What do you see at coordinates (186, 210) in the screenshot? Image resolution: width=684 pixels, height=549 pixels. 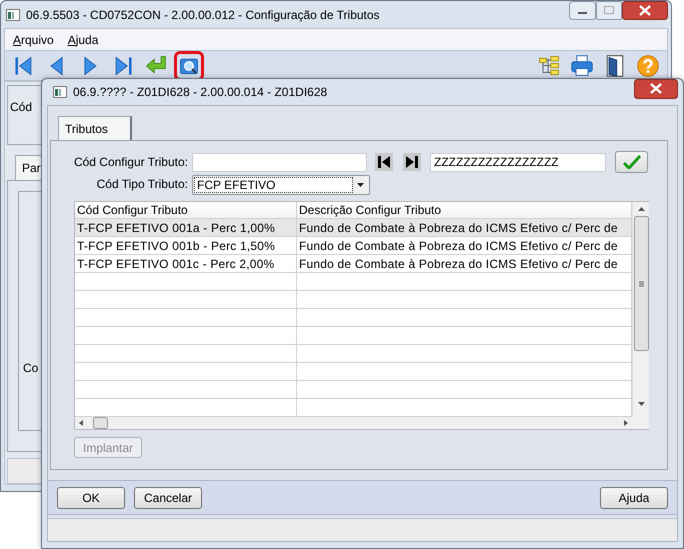 I see `column-header: Cód Configur Tributo` at bounding box center [186, 210].